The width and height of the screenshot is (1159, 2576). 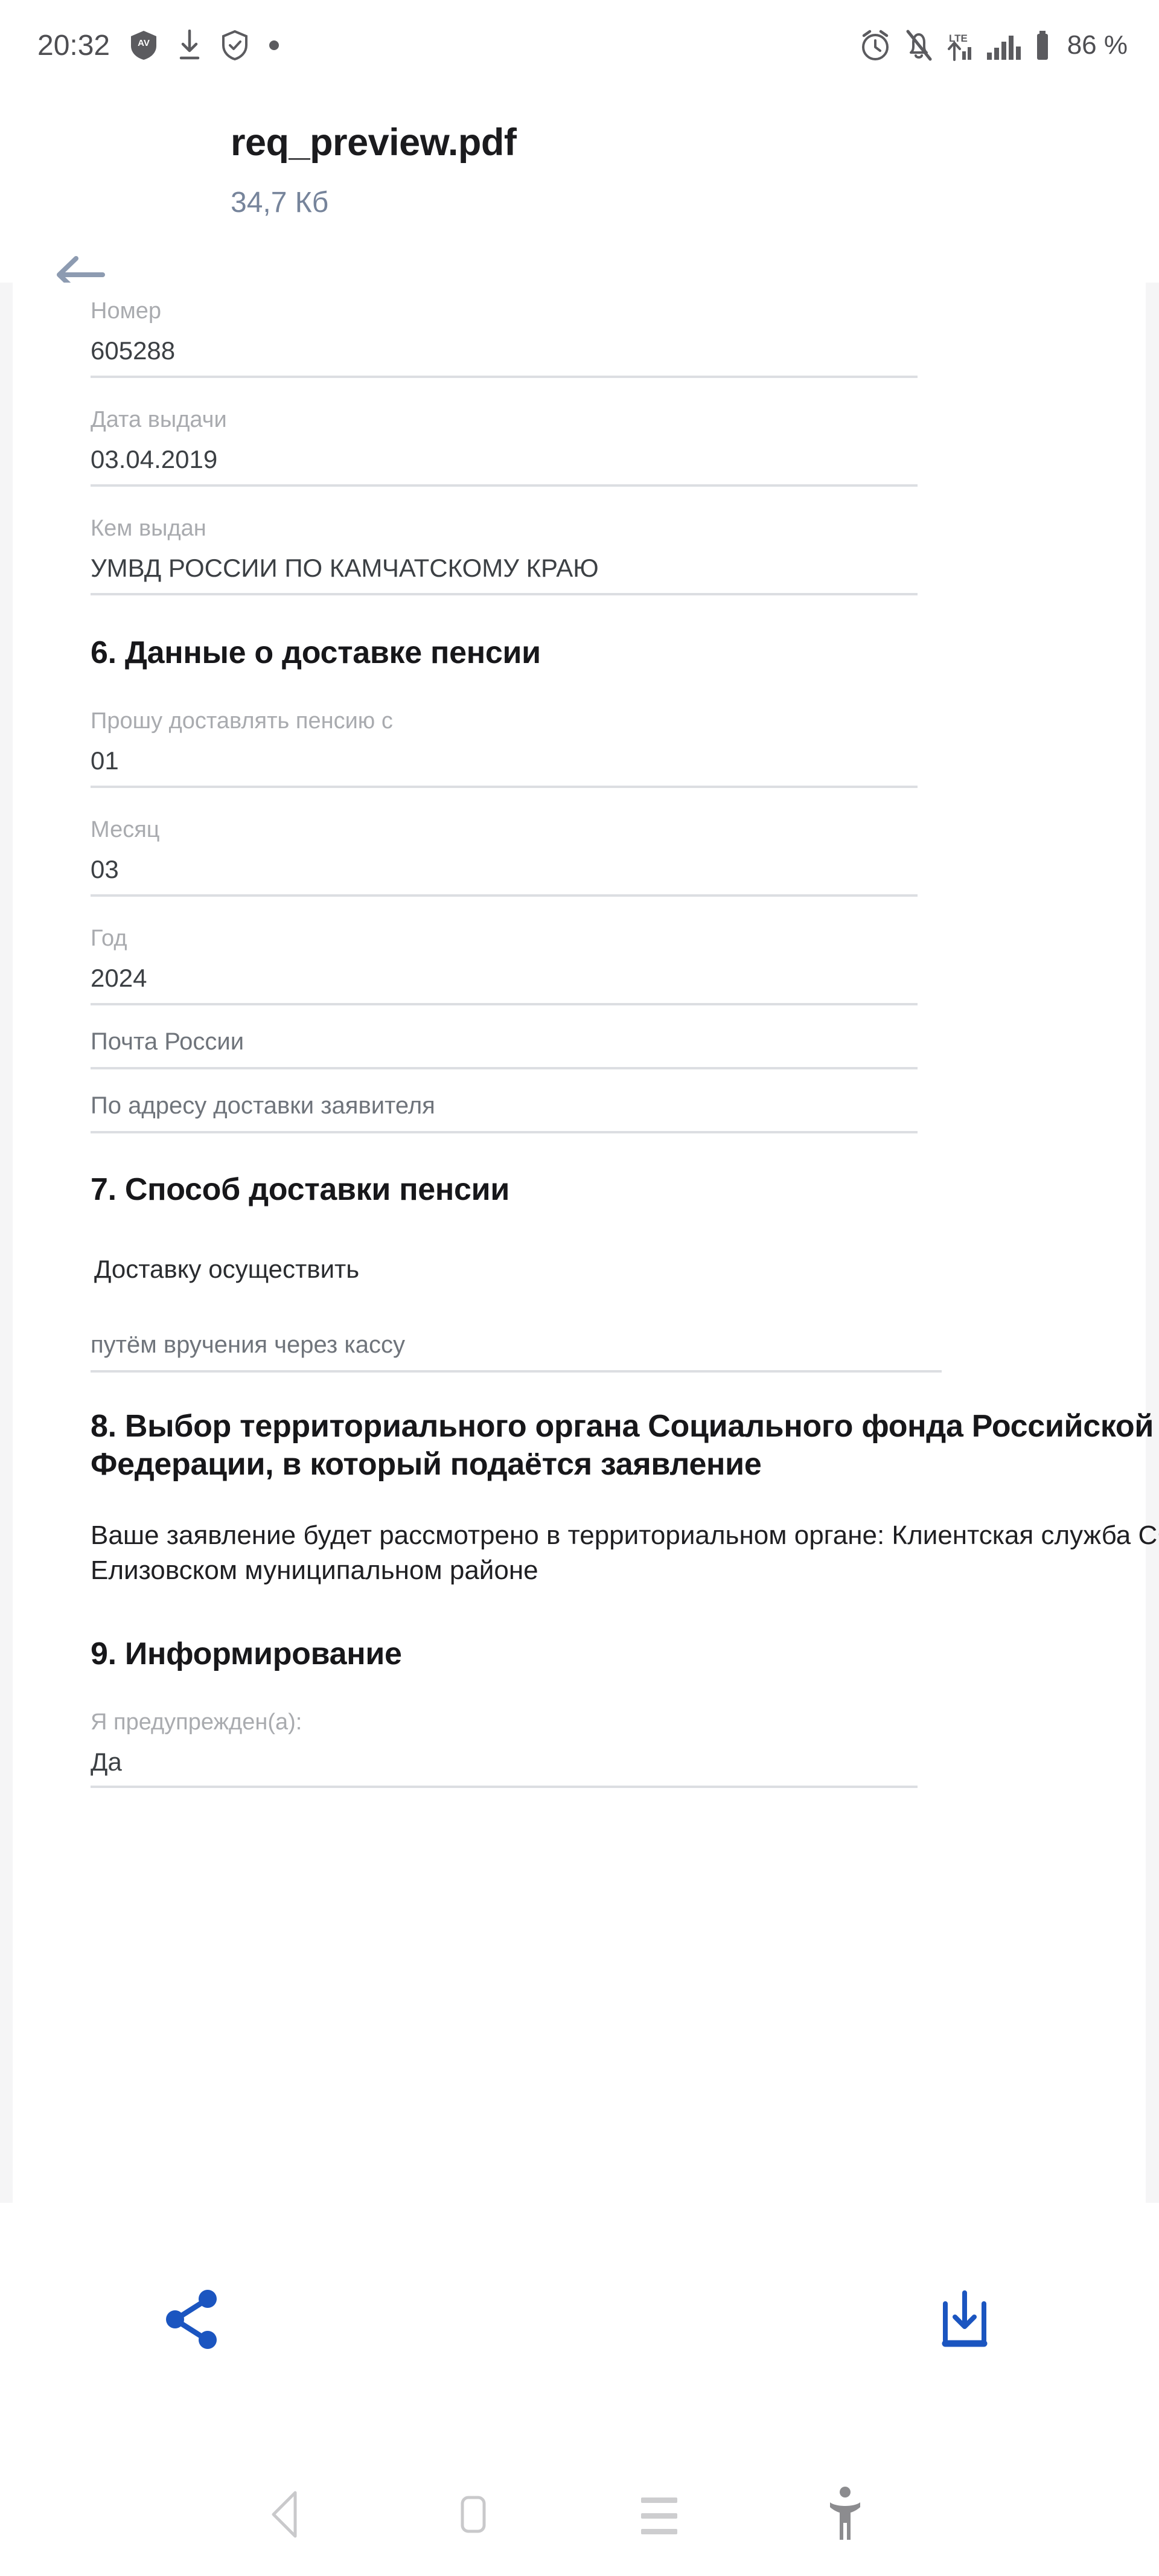 I want to click on field-value: 605288, so click(x=133, y=350).